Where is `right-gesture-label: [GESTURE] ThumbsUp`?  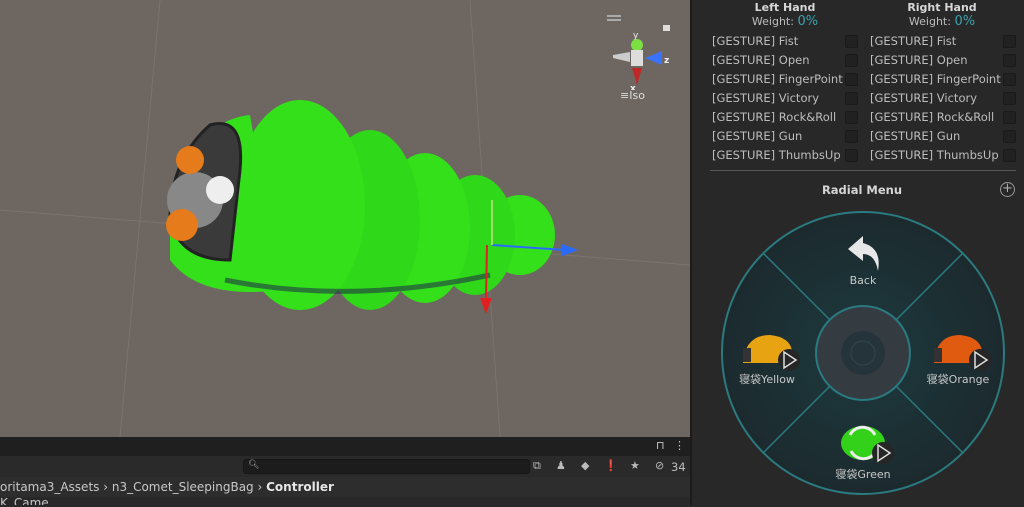 right-gesture-label: [GESTURE] ThumbsUp is located at coordinates (934, 155).